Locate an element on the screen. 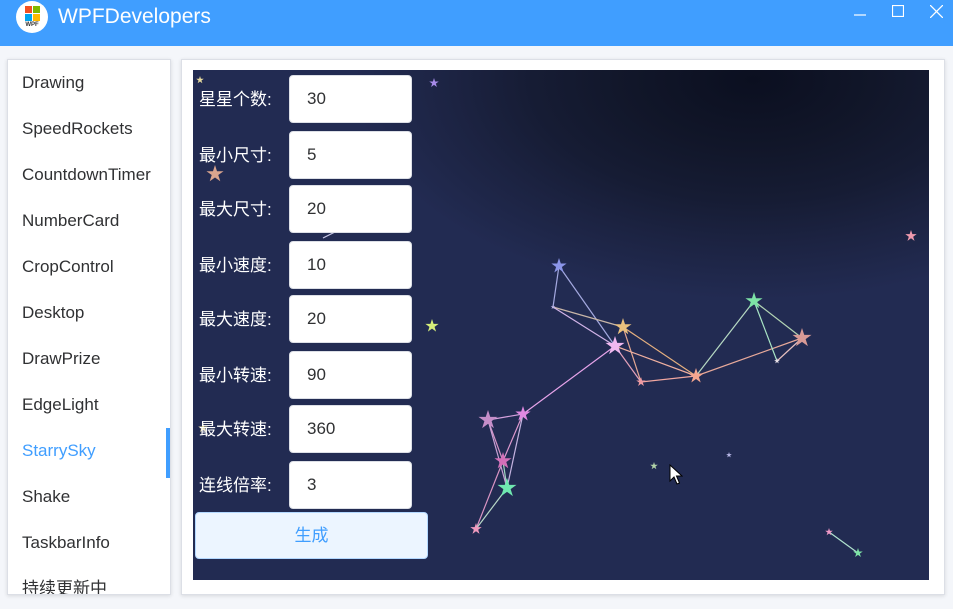 This screenshot has width=953, height=609. sidebar-item-taskbarinfo: TaskbarInfo is located at coordinates (66, 543).